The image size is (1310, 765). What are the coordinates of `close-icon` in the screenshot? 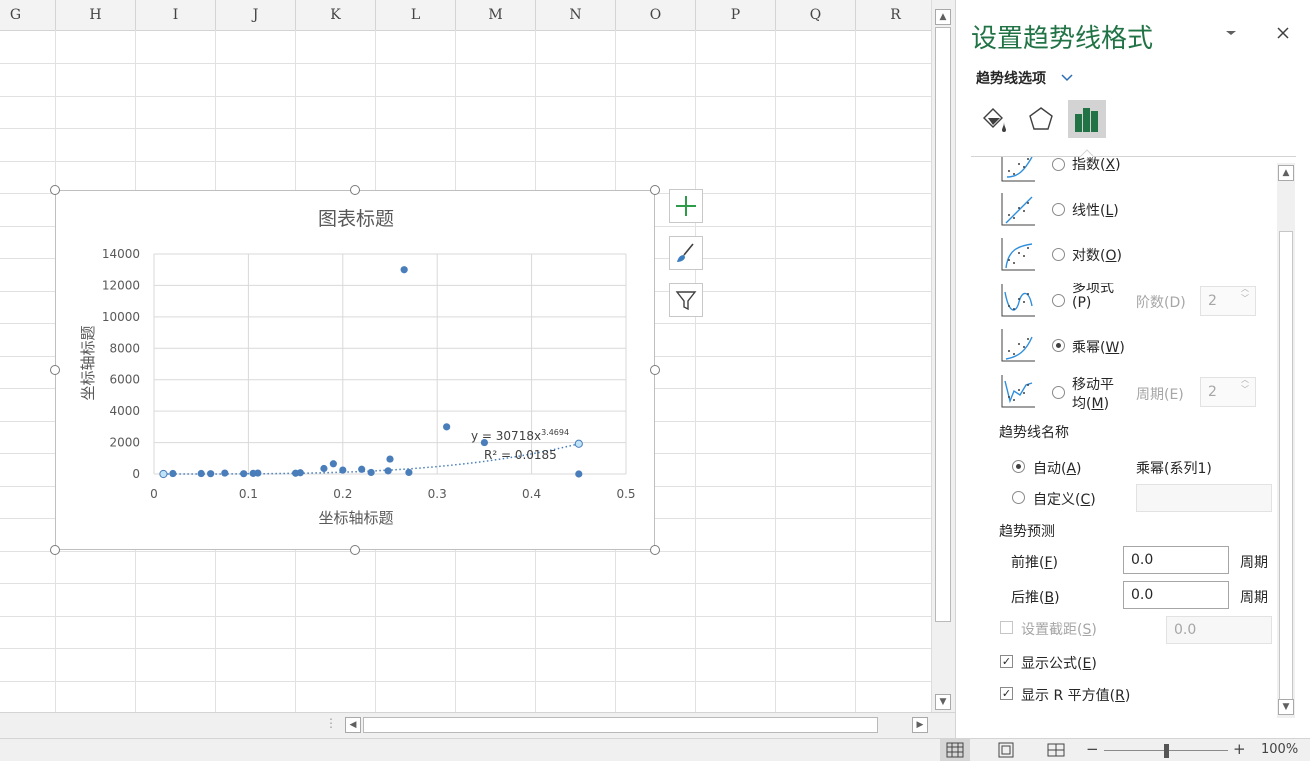 It's located at (1283, 33).